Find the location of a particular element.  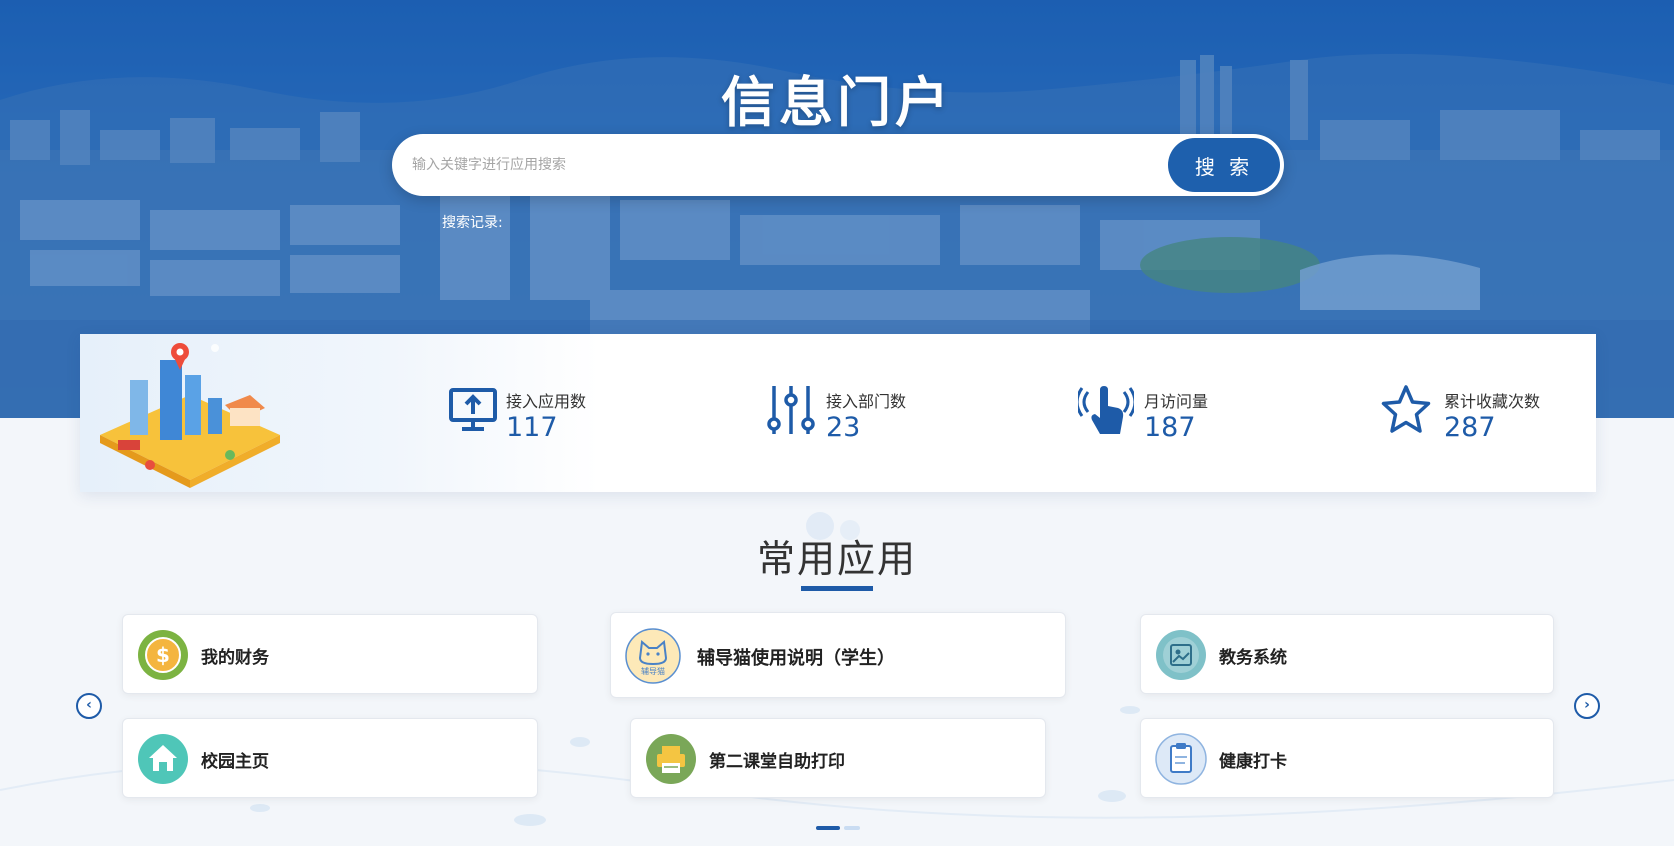

app-label: 我的财务 is located at coordinates (235, 658).